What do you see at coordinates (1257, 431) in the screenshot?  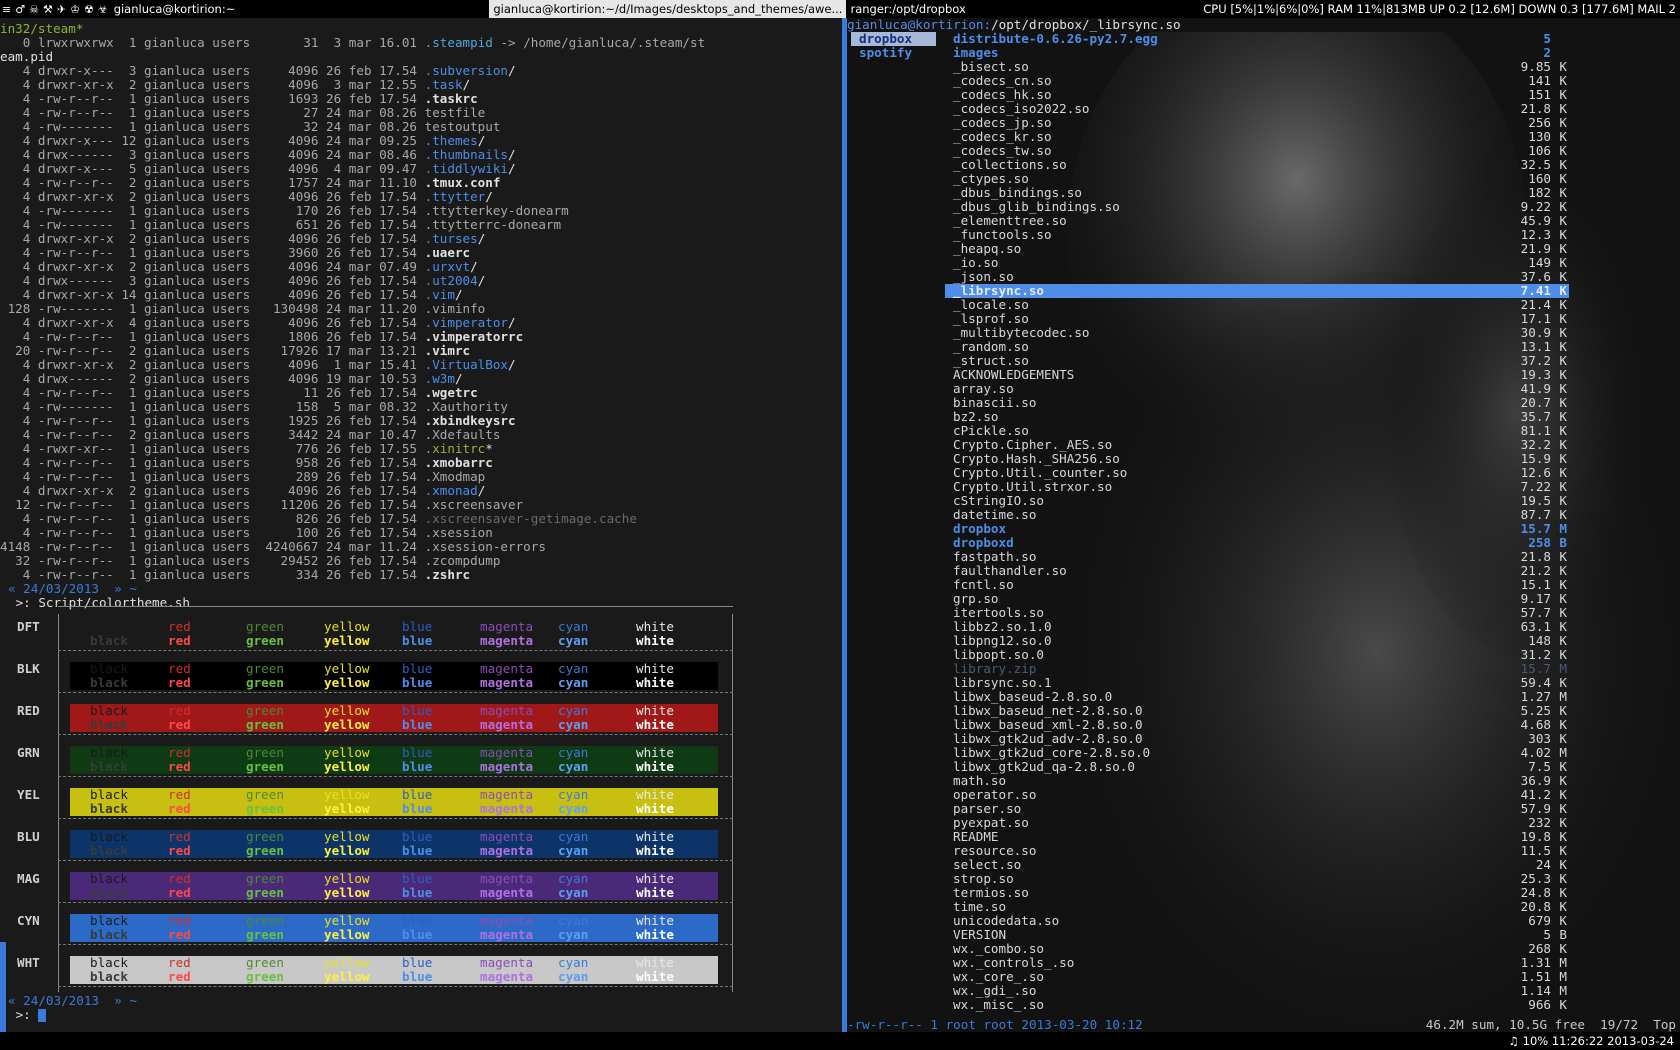 I see `file-row: cPickle.so 81.1 K` at bounding box center [1257, 431].